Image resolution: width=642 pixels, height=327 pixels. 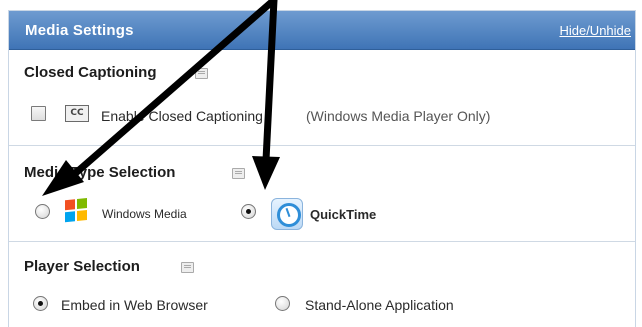 What do you see at coordinates (287, 214) in the screenshot?
I see `quicktime-logo-icon` at bounding box center [287, 214].